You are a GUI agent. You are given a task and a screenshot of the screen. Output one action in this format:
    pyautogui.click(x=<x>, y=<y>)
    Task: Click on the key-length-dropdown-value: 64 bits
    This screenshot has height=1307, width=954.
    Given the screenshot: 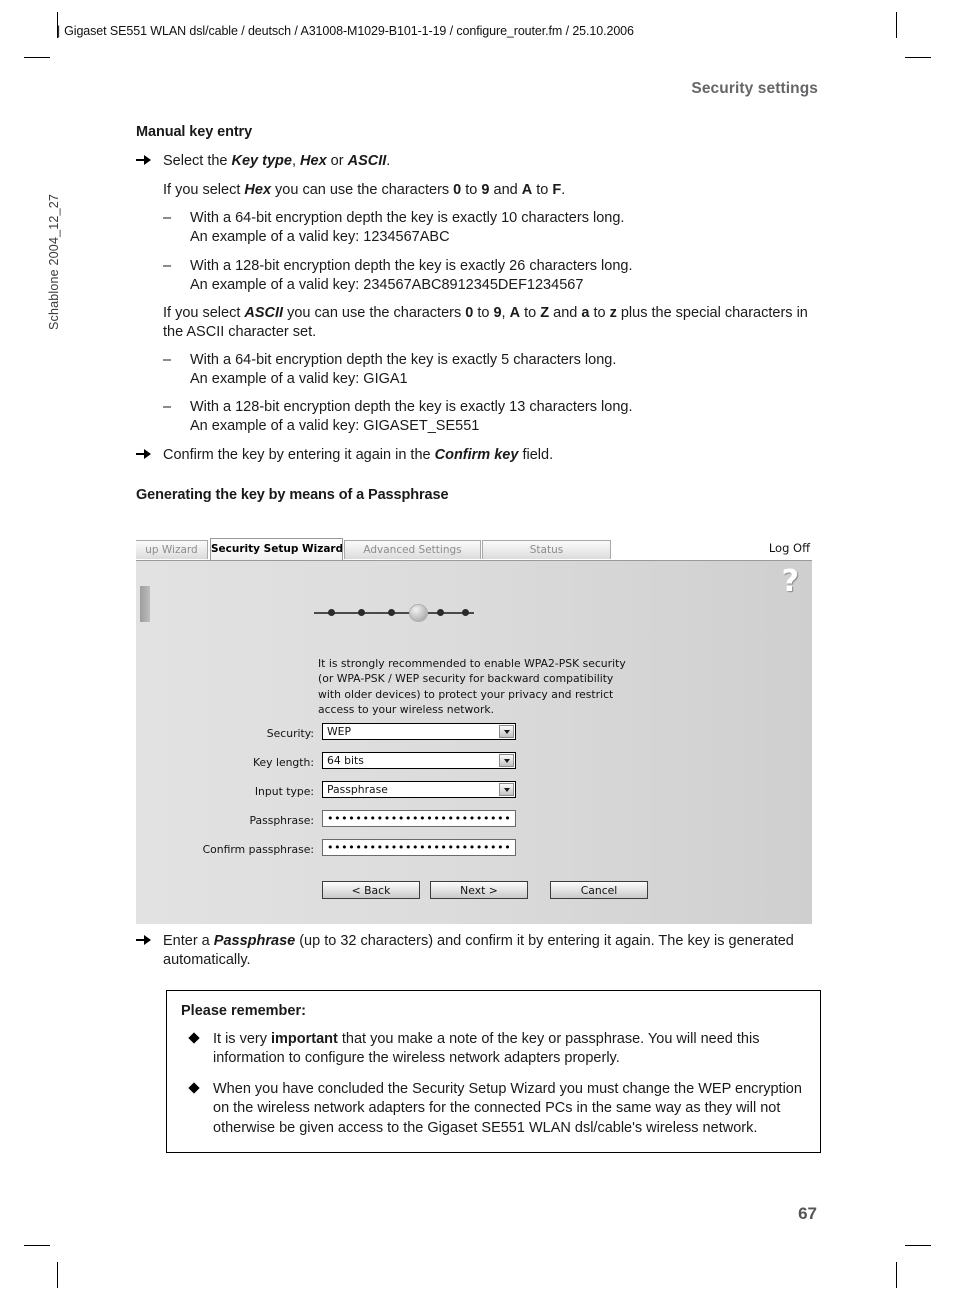 What is the action you would take?
    pyautogui.click(x=345, y=760)
    